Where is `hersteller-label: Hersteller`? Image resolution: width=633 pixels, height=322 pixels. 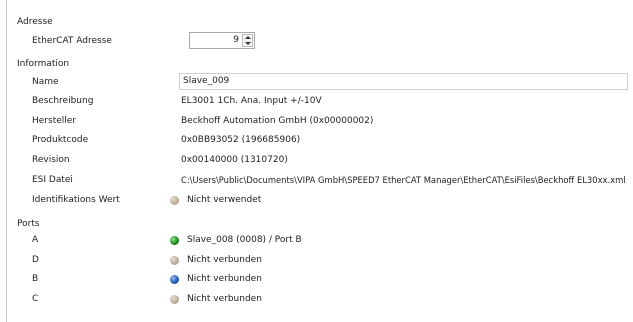 hersteller-label: Hersteller is located at coordinates (54, 121).